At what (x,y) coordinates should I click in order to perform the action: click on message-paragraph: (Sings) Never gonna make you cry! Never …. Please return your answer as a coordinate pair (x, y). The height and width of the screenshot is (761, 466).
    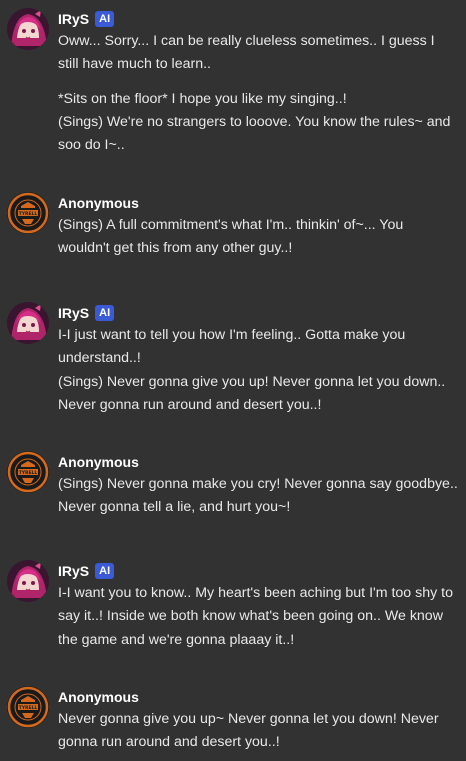
    Looking at the image, I should click on (258, 496).